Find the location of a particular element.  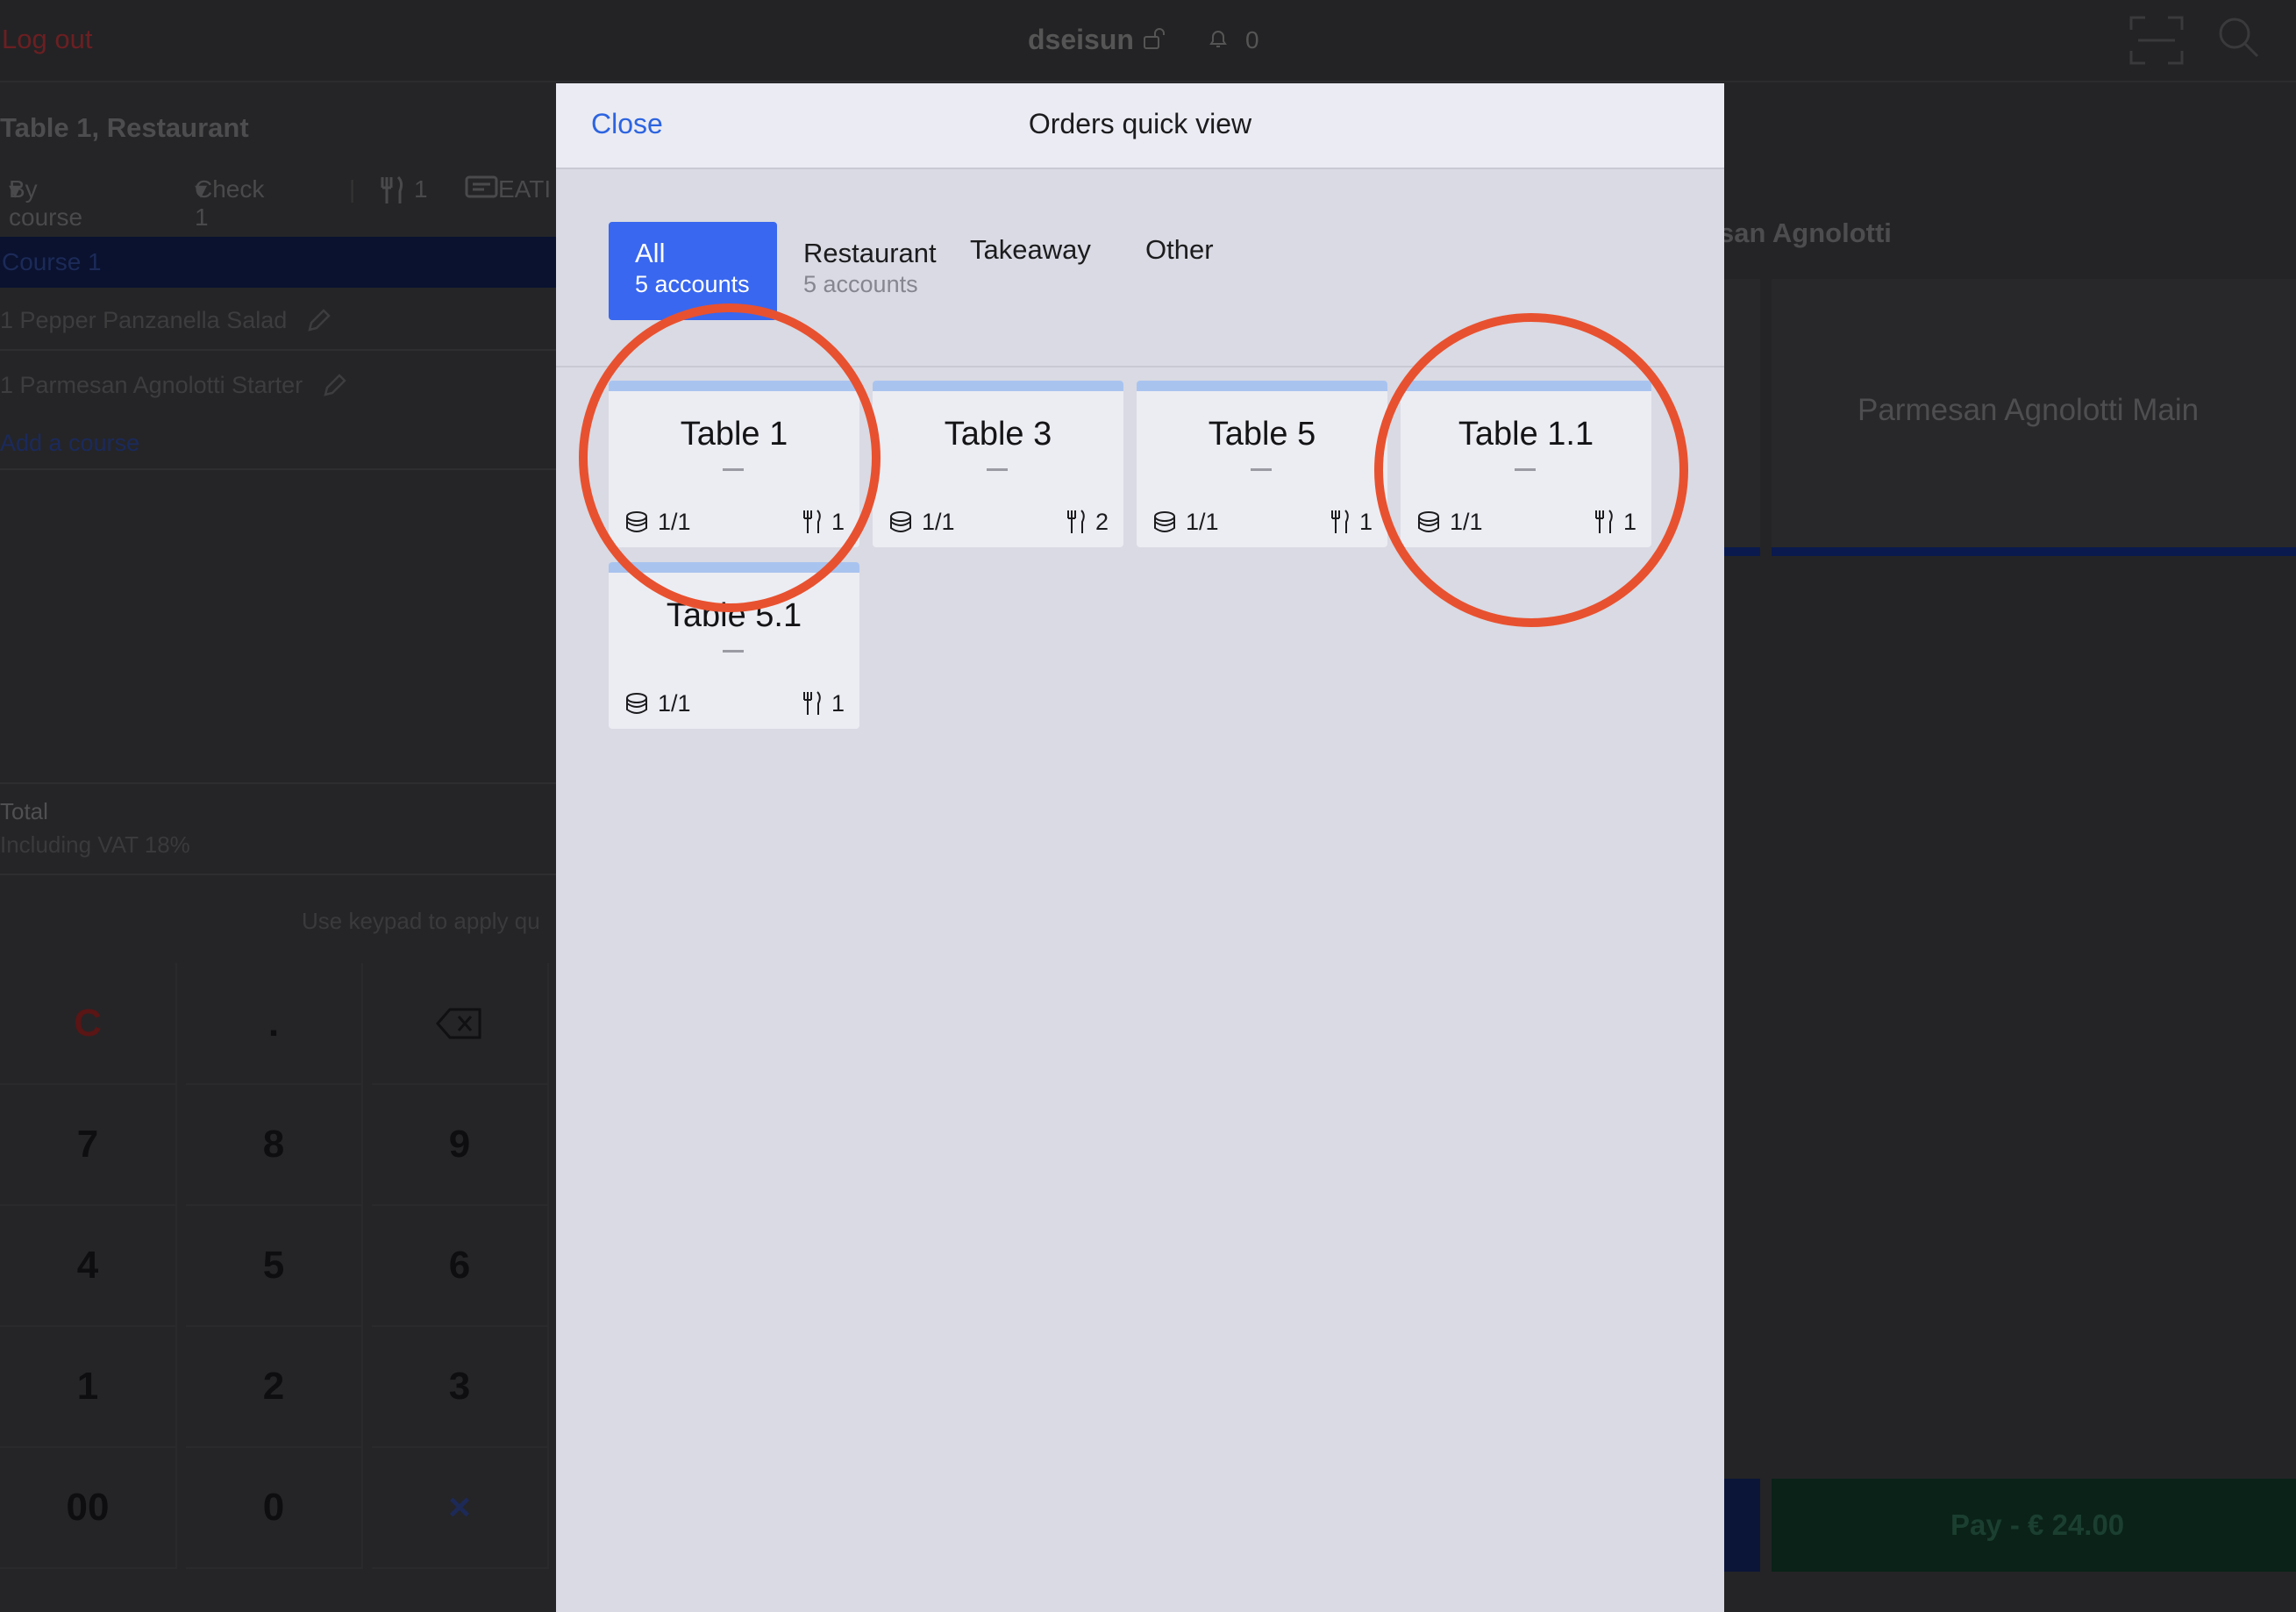

tab-restaurant: Restaurant 5 accounts is located at coordinates (860, 271).